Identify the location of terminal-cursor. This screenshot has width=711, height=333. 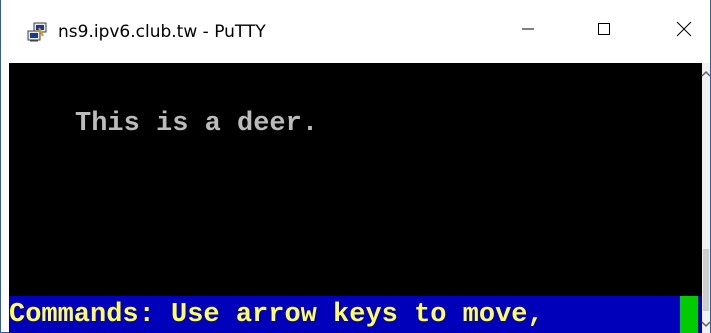
(689, 314).